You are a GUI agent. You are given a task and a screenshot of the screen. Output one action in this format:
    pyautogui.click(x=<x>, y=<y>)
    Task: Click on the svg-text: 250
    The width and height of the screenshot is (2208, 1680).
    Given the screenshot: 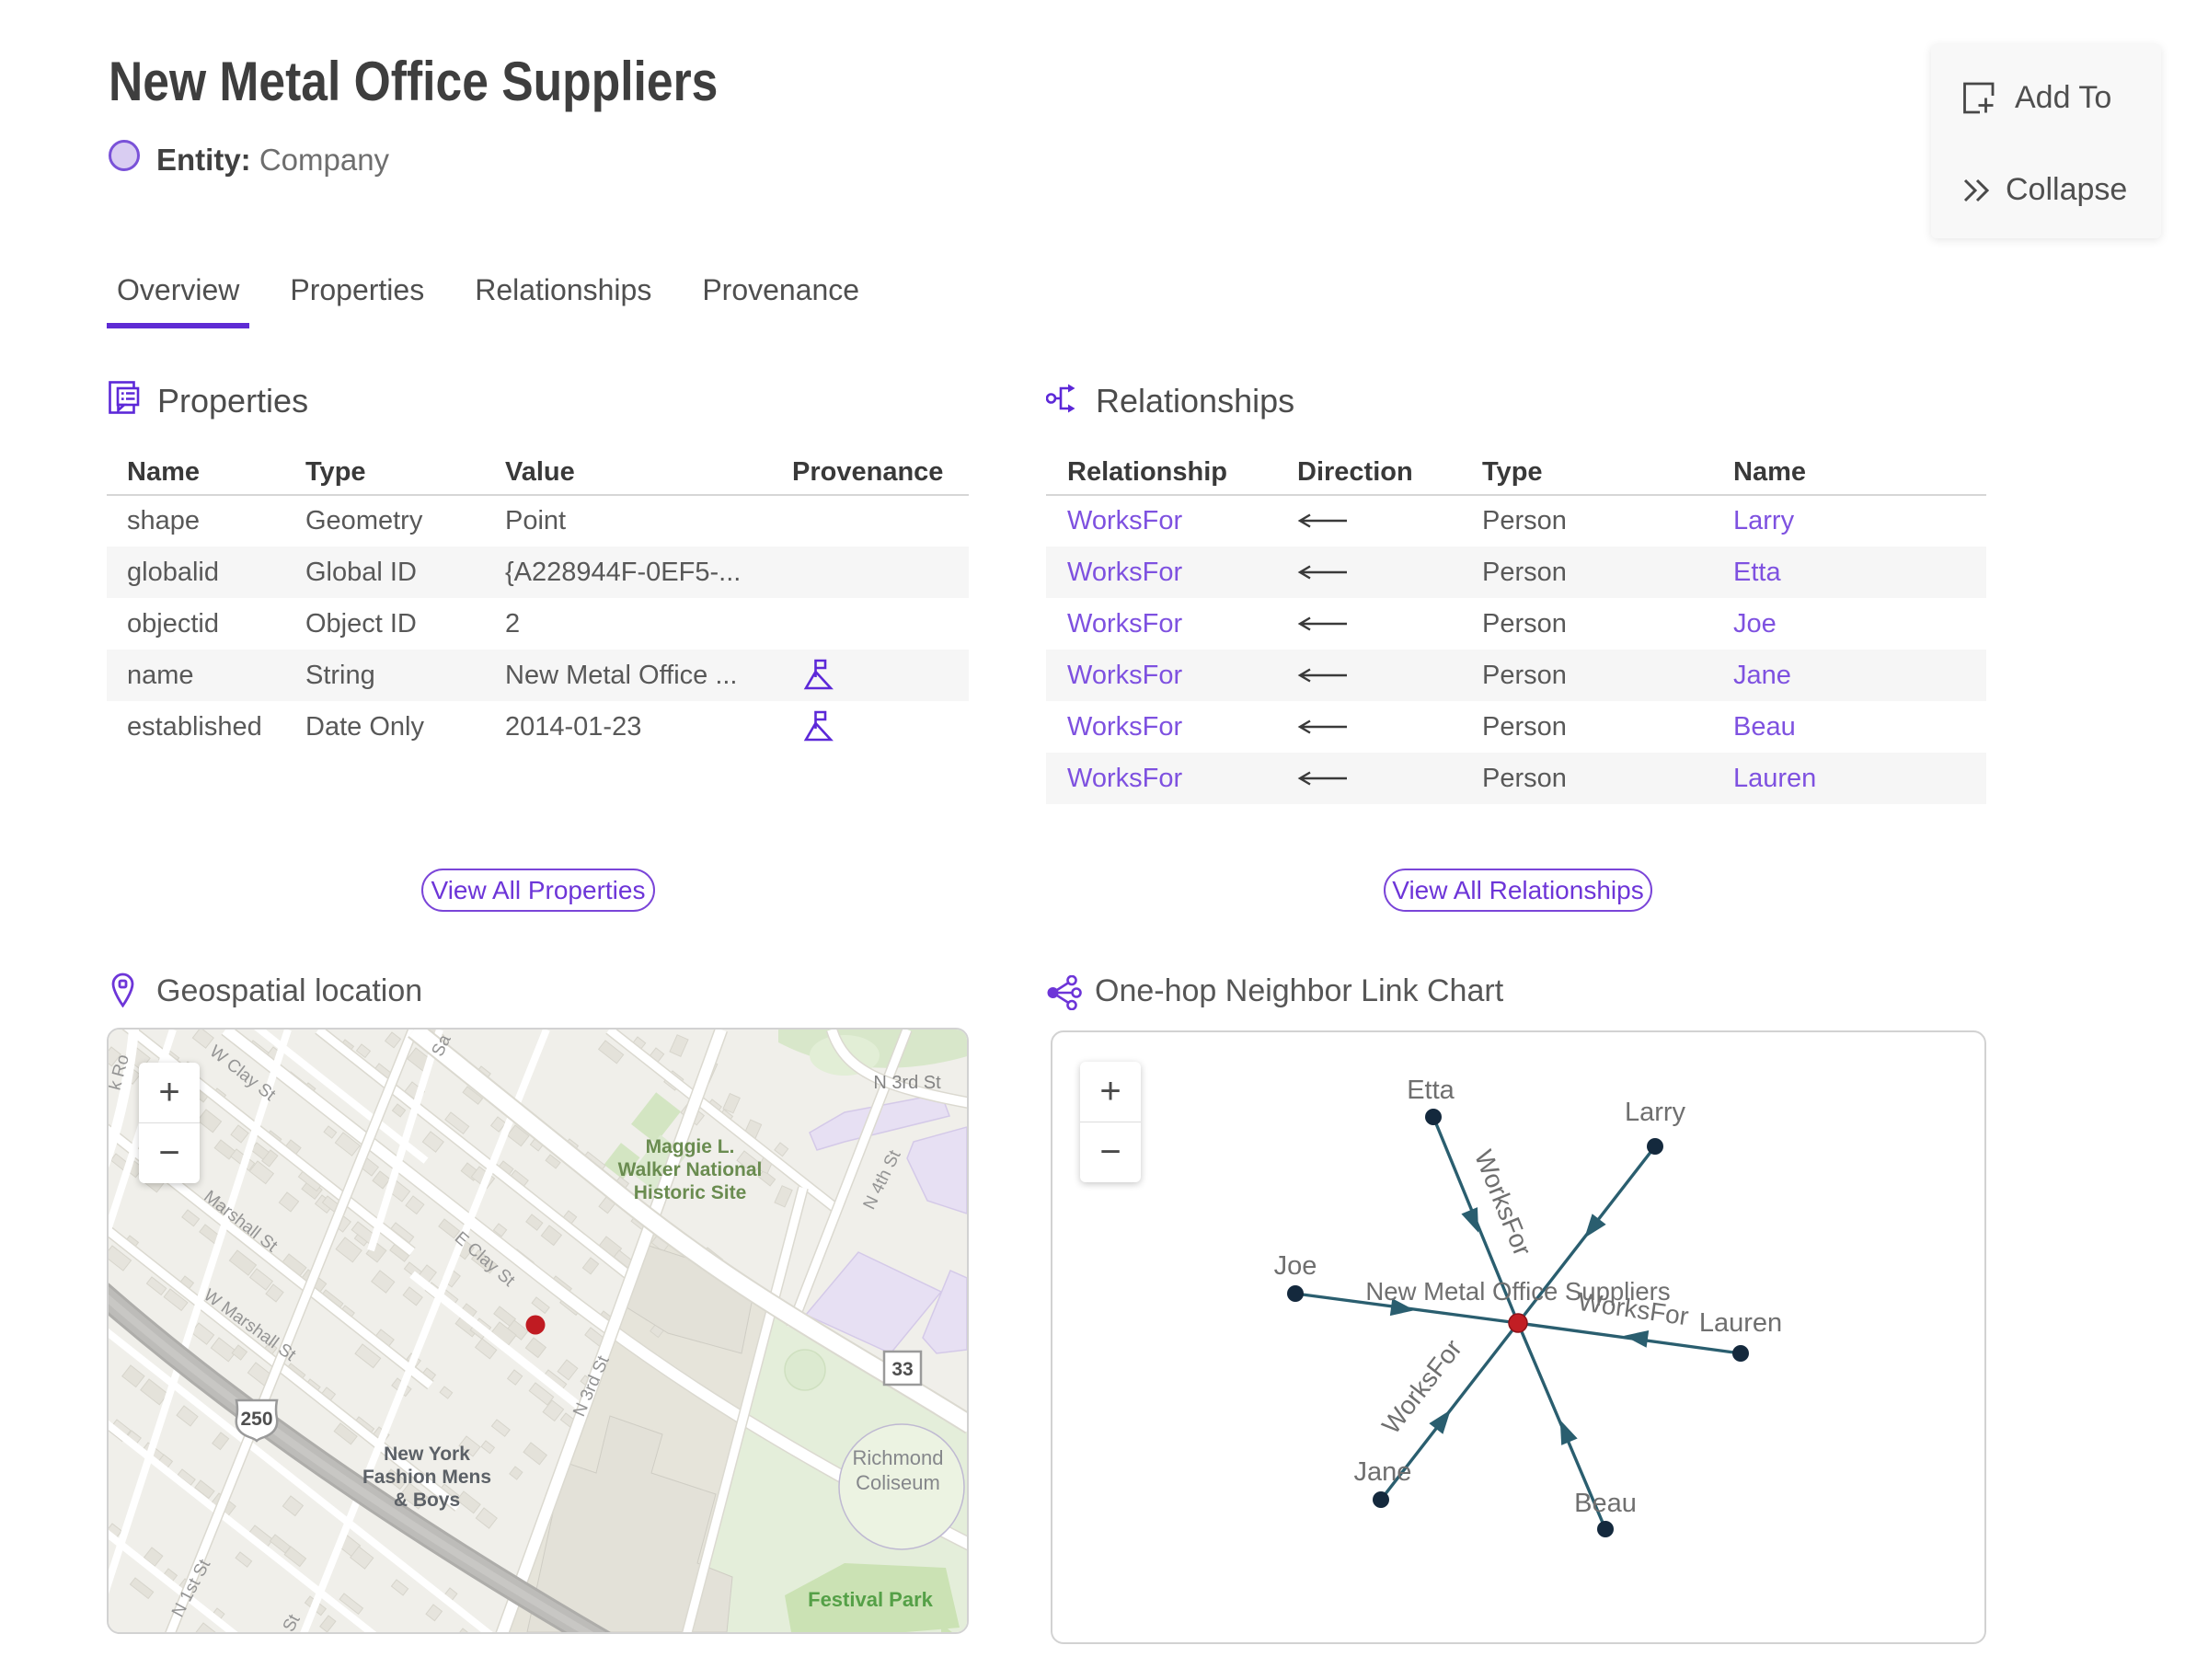 What is the action you would take?
    pyautogui.click(x=256, y=1419)
    